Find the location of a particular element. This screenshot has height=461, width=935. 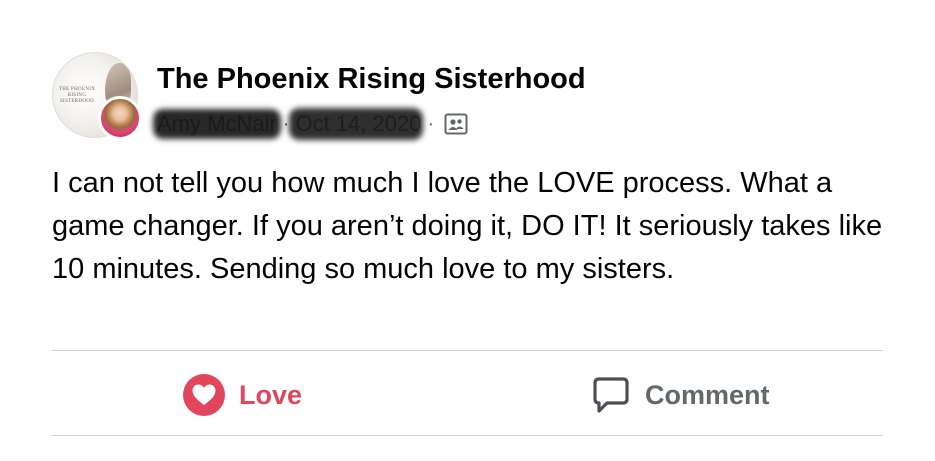

love-button: Love is located at coordinates (242, 395).